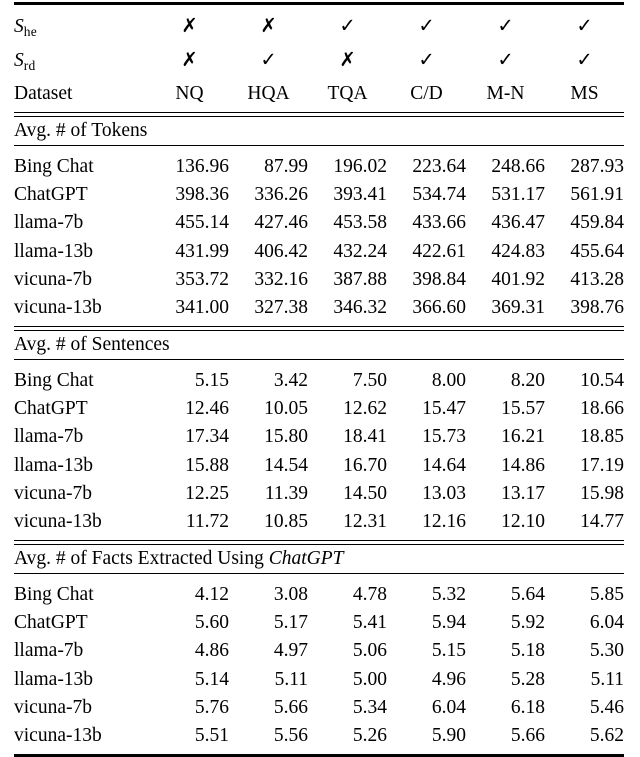  Describe the element at coordinates (319, 736) in the screenshot. I see `table-row: vicuna-13b5.515.565.265.905.665.62` at that location.